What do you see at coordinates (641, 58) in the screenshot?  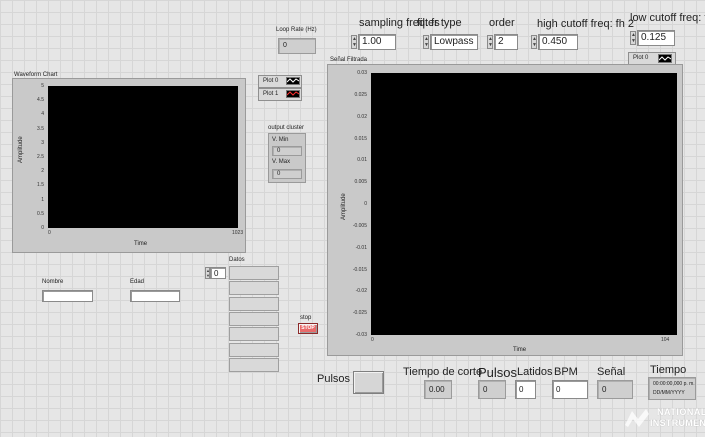 I see `senal-filtrada-legend-label: Plot 0` at bounding box center [641, 58].